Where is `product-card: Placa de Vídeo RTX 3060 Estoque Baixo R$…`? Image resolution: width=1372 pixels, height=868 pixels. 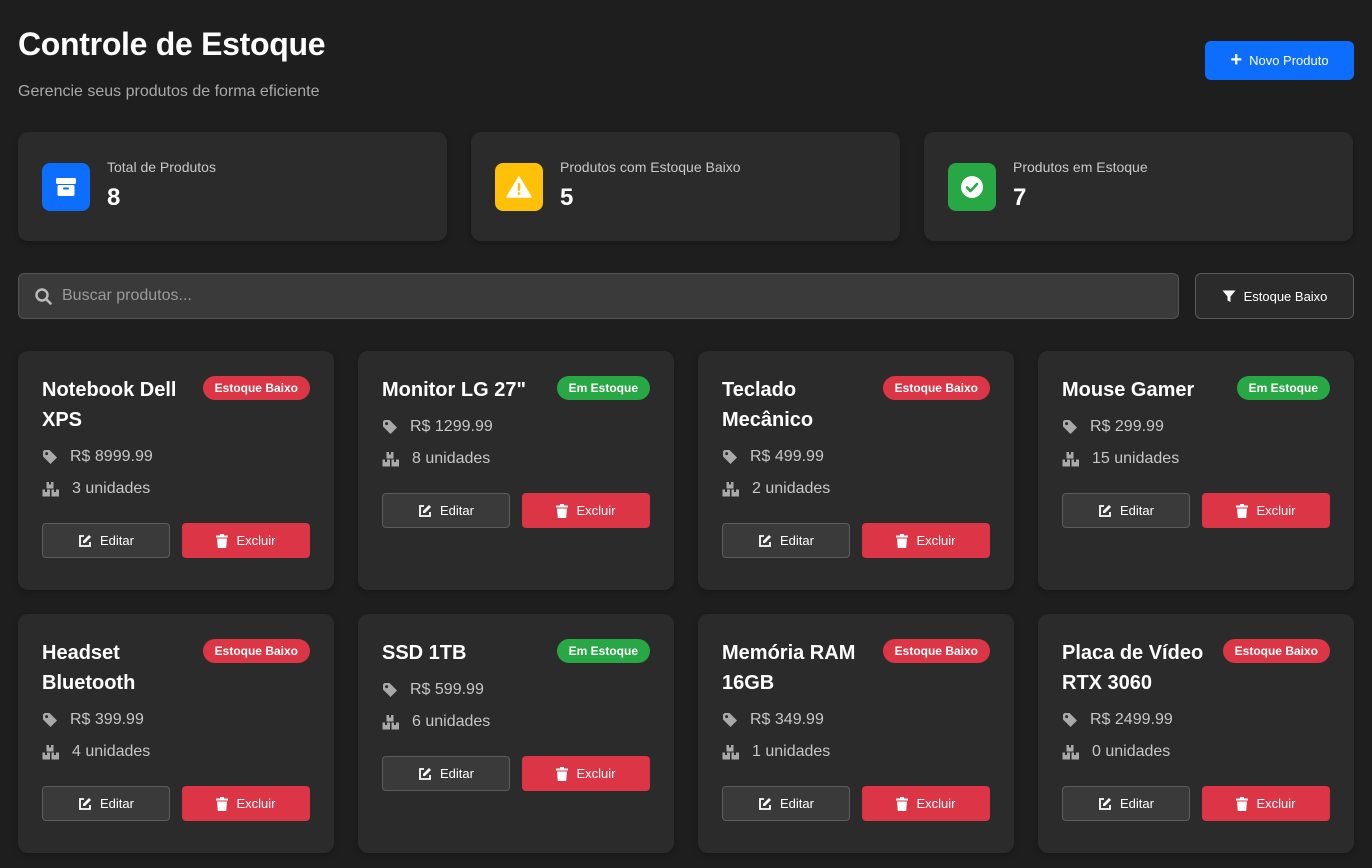 product-card: Placa de Vídeo RTX 3060 Estoque Baixo R$… is located at coordinates (1196, 733).